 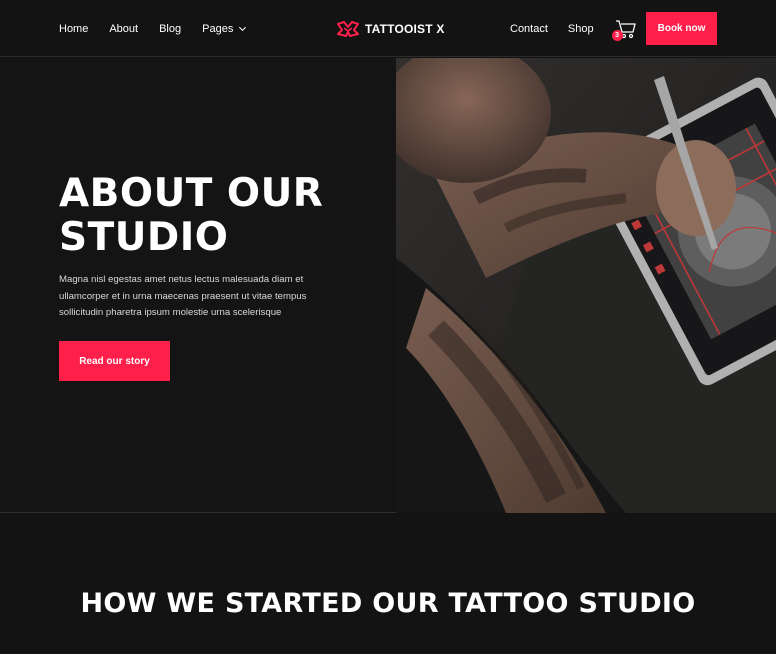 I want to click on book-now-button: Book now, so click(x=681, y=28).